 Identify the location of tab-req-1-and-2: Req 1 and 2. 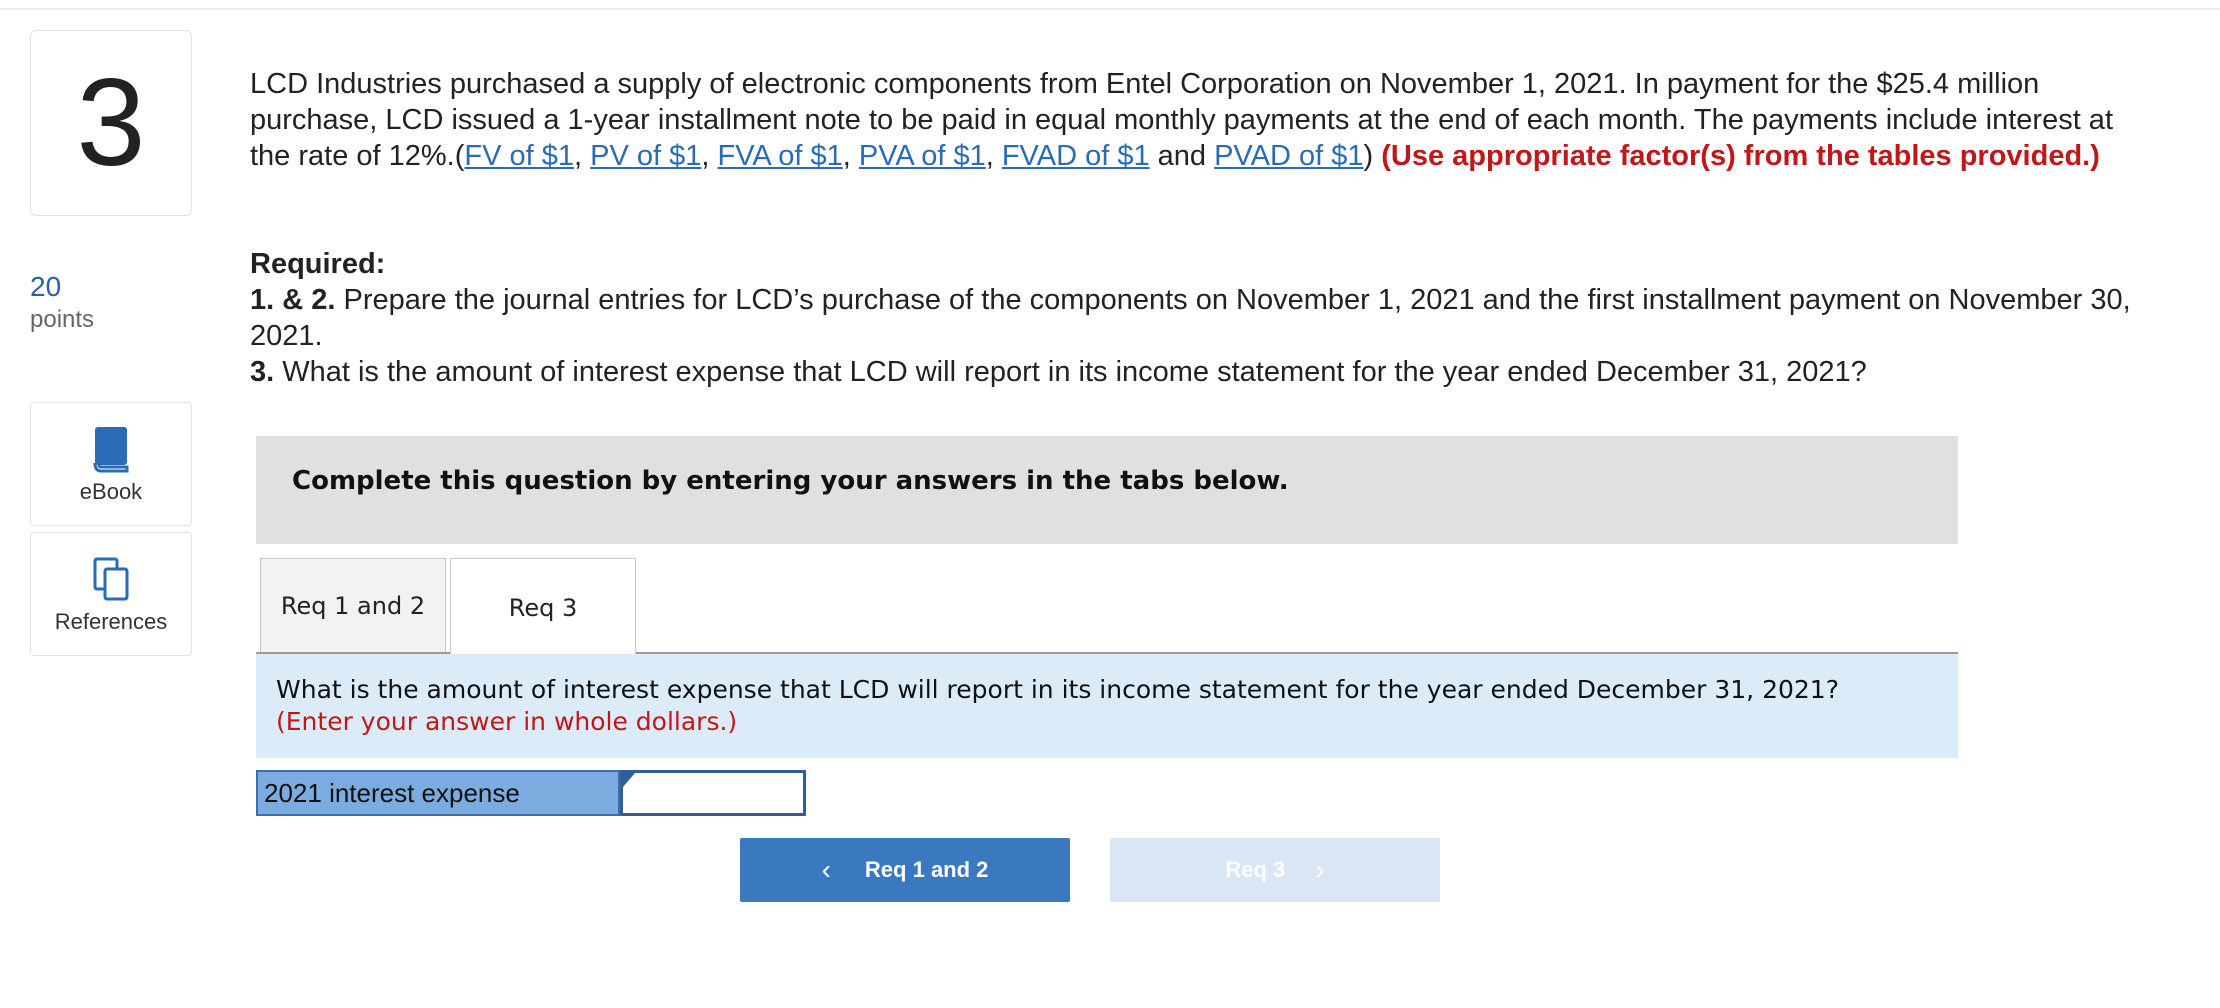
(353, 606).